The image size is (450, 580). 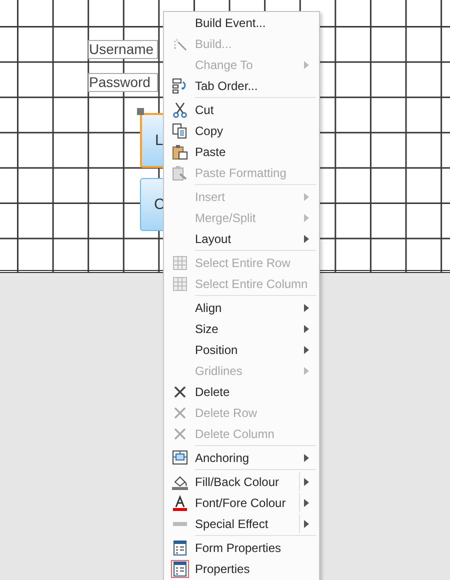 I want to click on menu-item: Properties, so click(x=241, y=568).